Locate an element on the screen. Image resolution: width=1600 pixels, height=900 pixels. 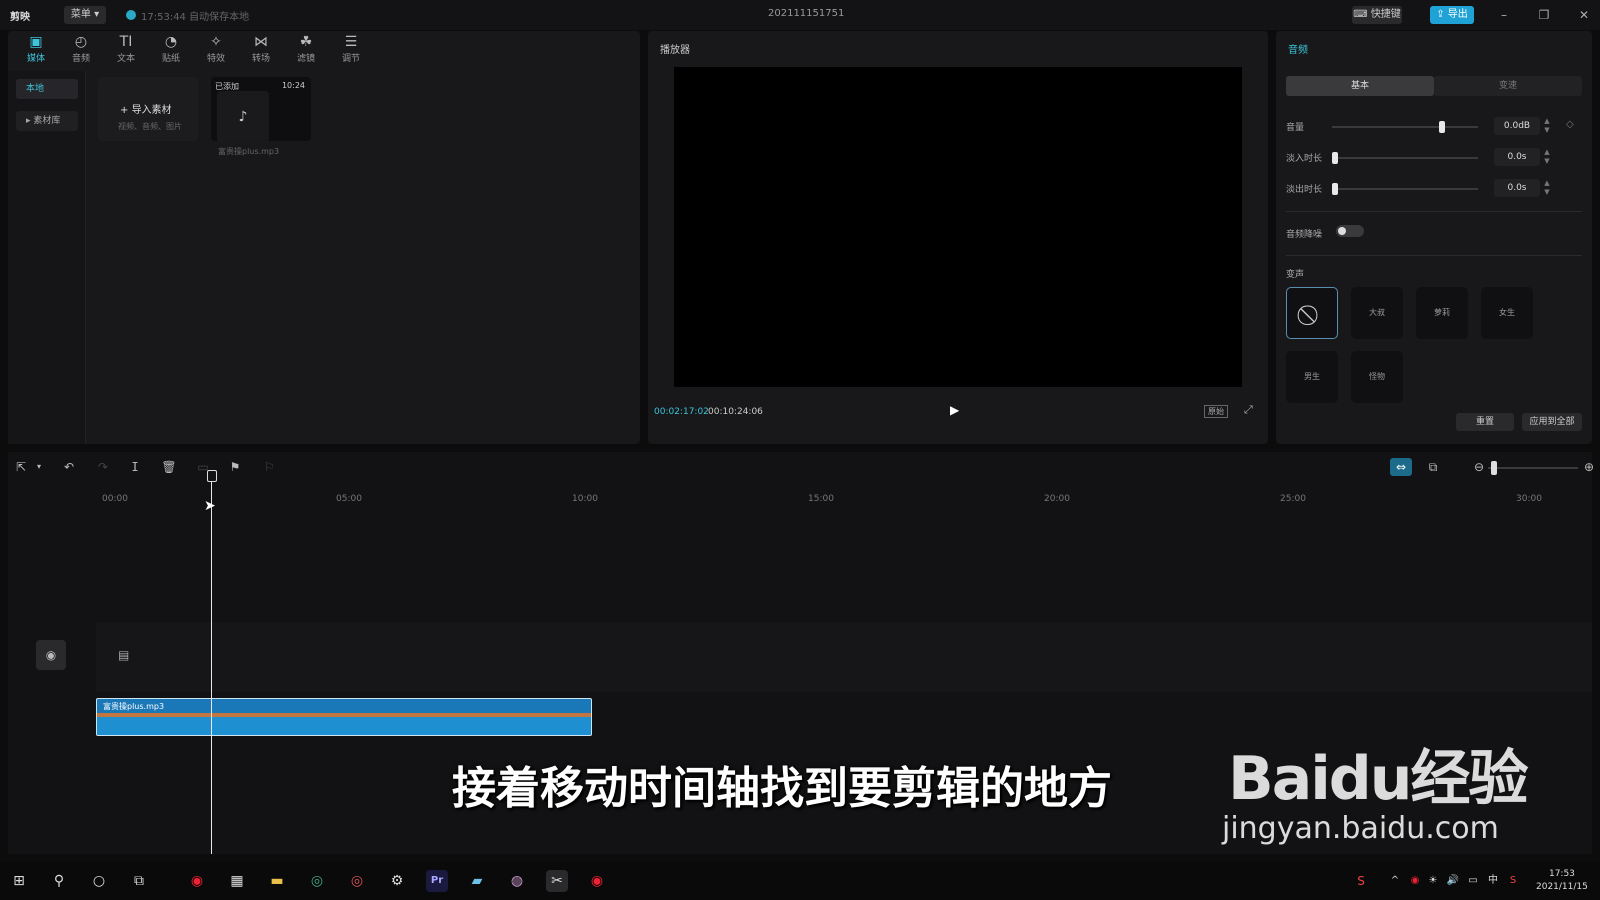
filter-icon: ☘ is located at coordinates (306, 42).